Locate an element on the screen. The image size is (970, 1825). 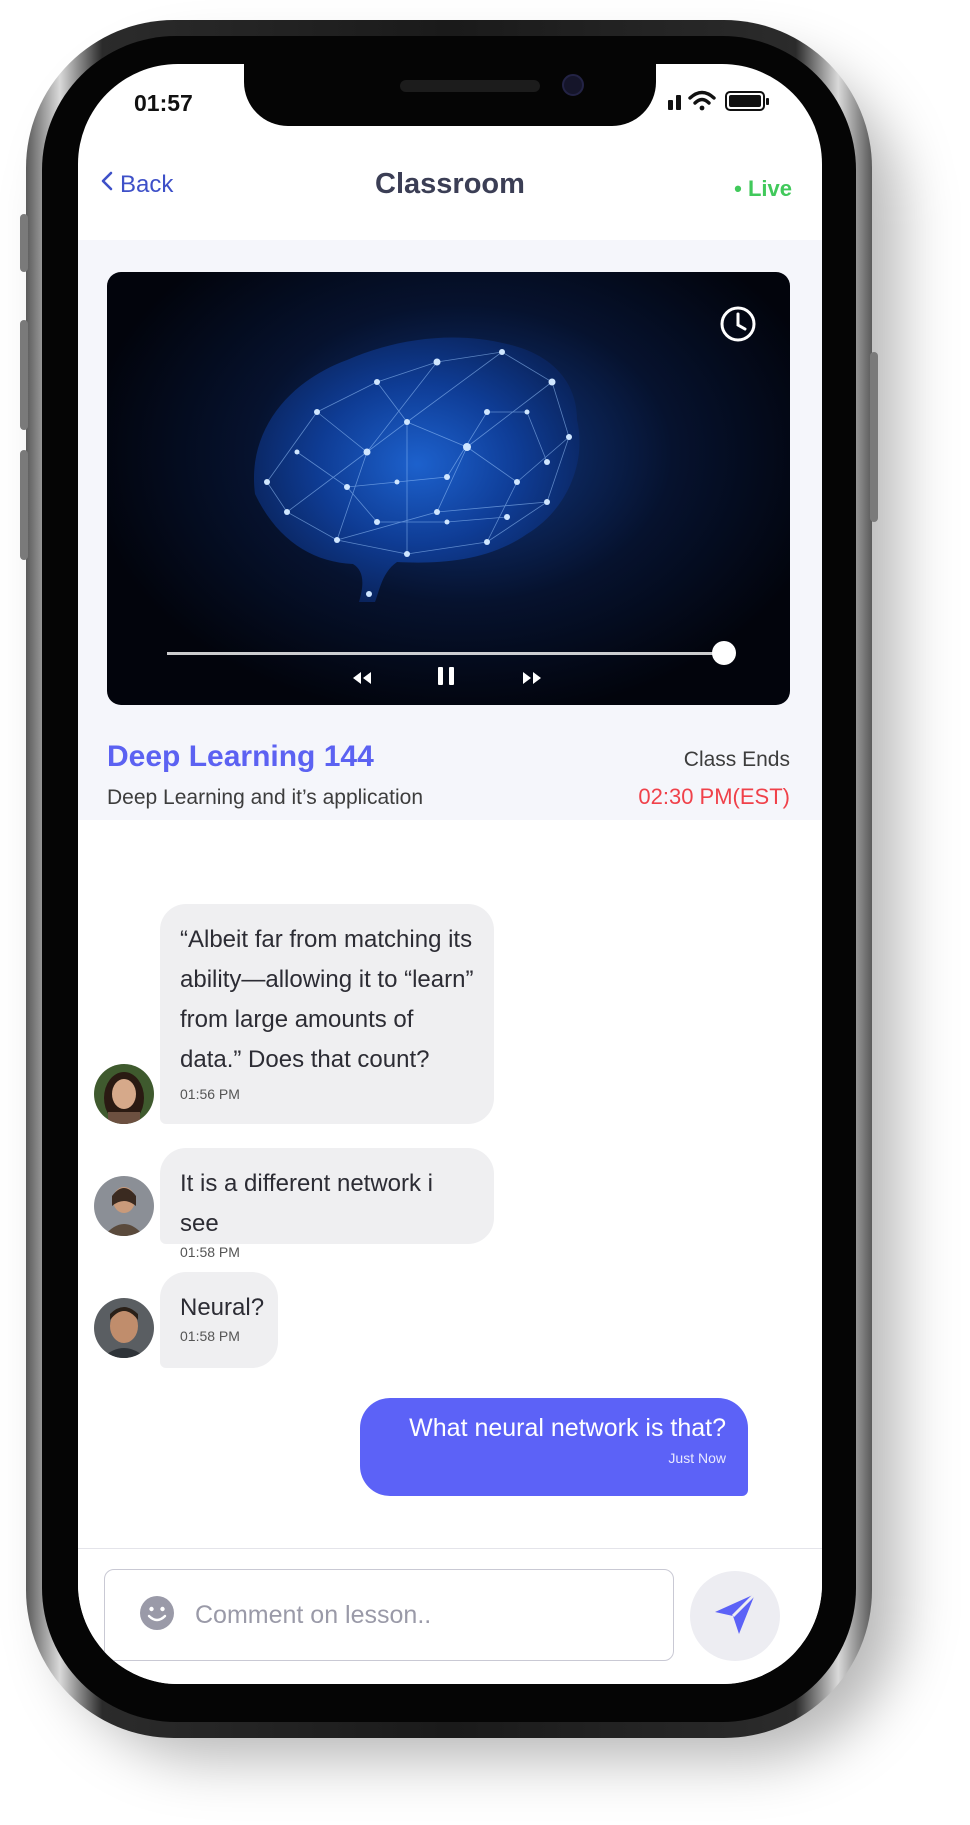
send-button is located at coordinates (735, 1616).